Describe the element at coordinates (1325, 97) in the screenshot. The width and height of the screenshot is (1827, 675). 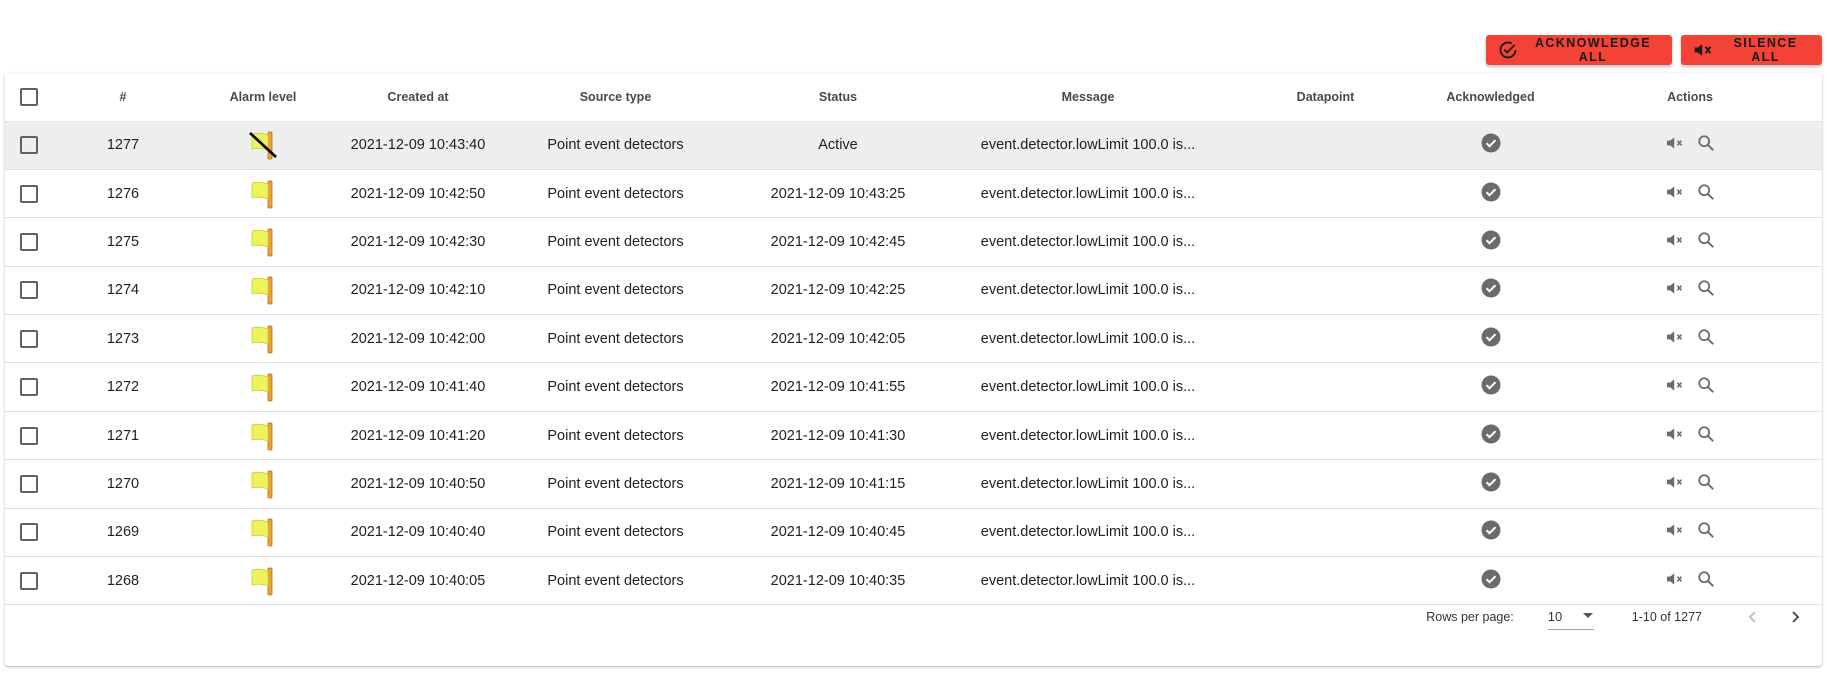
I see `column-header: Datapoint` at that location.